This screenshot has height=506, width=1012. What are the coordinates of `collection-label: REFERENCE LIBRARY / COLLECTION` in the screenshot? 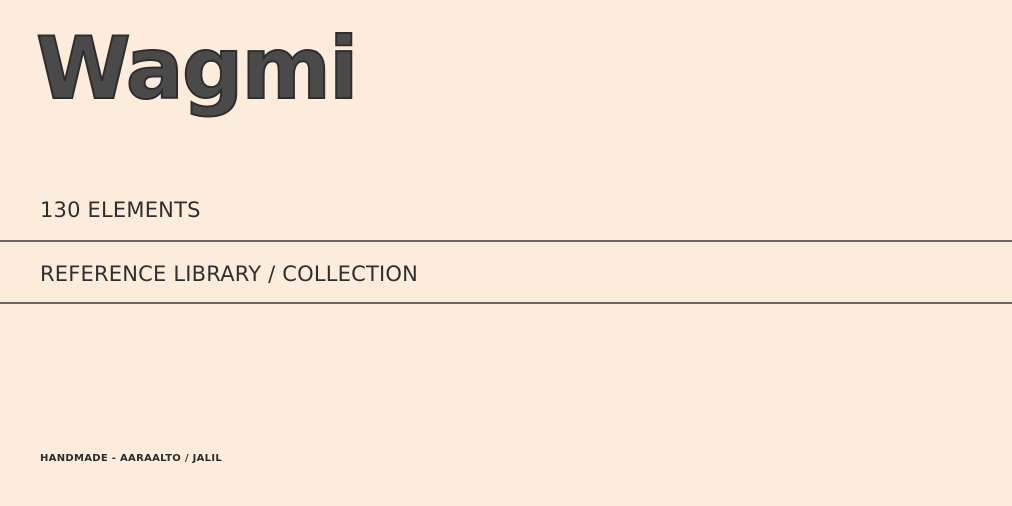 It's located at (229, 274).